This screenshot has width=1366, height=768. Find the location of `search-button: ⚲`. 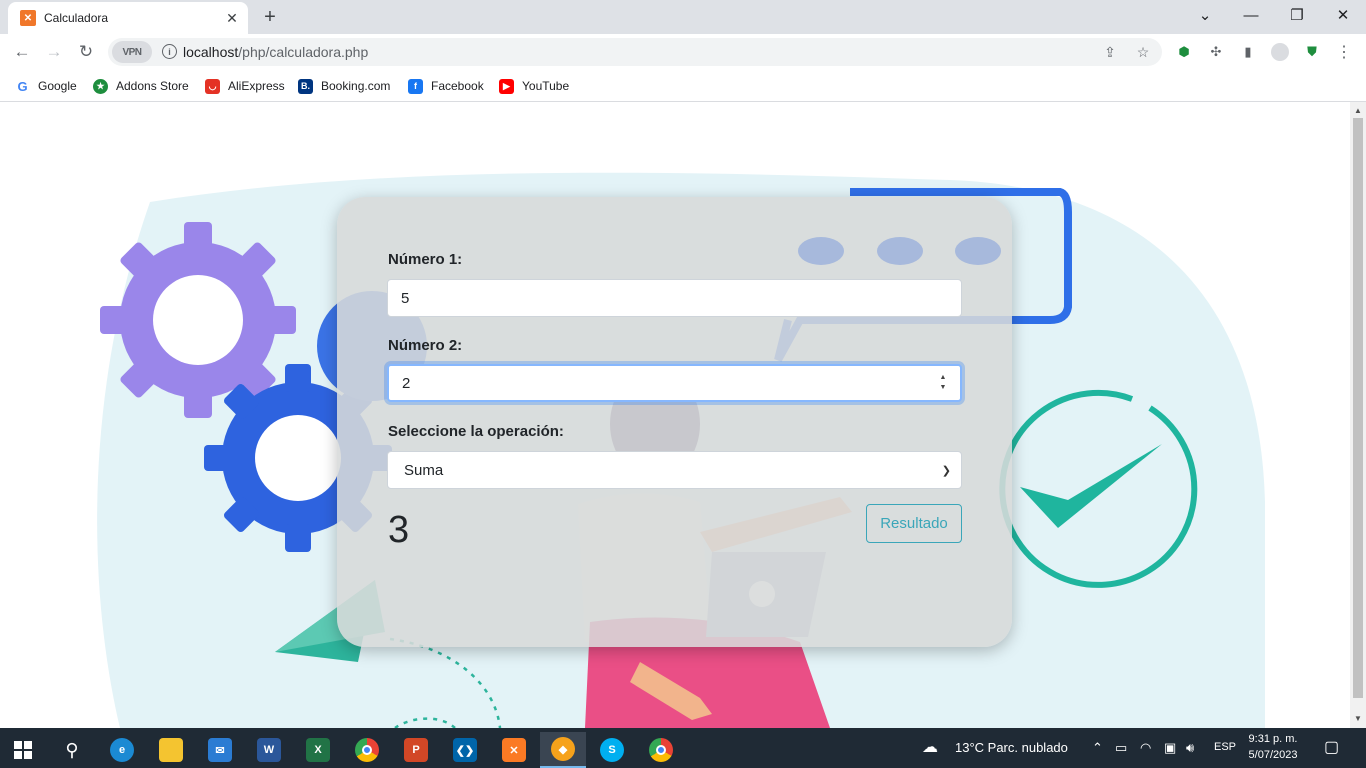

search-button: ⚲ is located at coordinates (72, 750).